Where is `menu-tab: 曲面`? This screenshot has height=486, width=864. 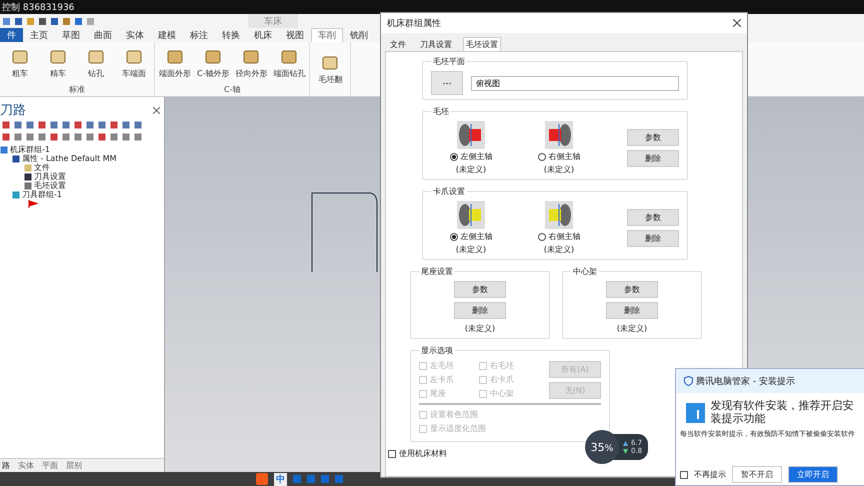
menu-tab: 曲面 is located at coordinates (103, 35).